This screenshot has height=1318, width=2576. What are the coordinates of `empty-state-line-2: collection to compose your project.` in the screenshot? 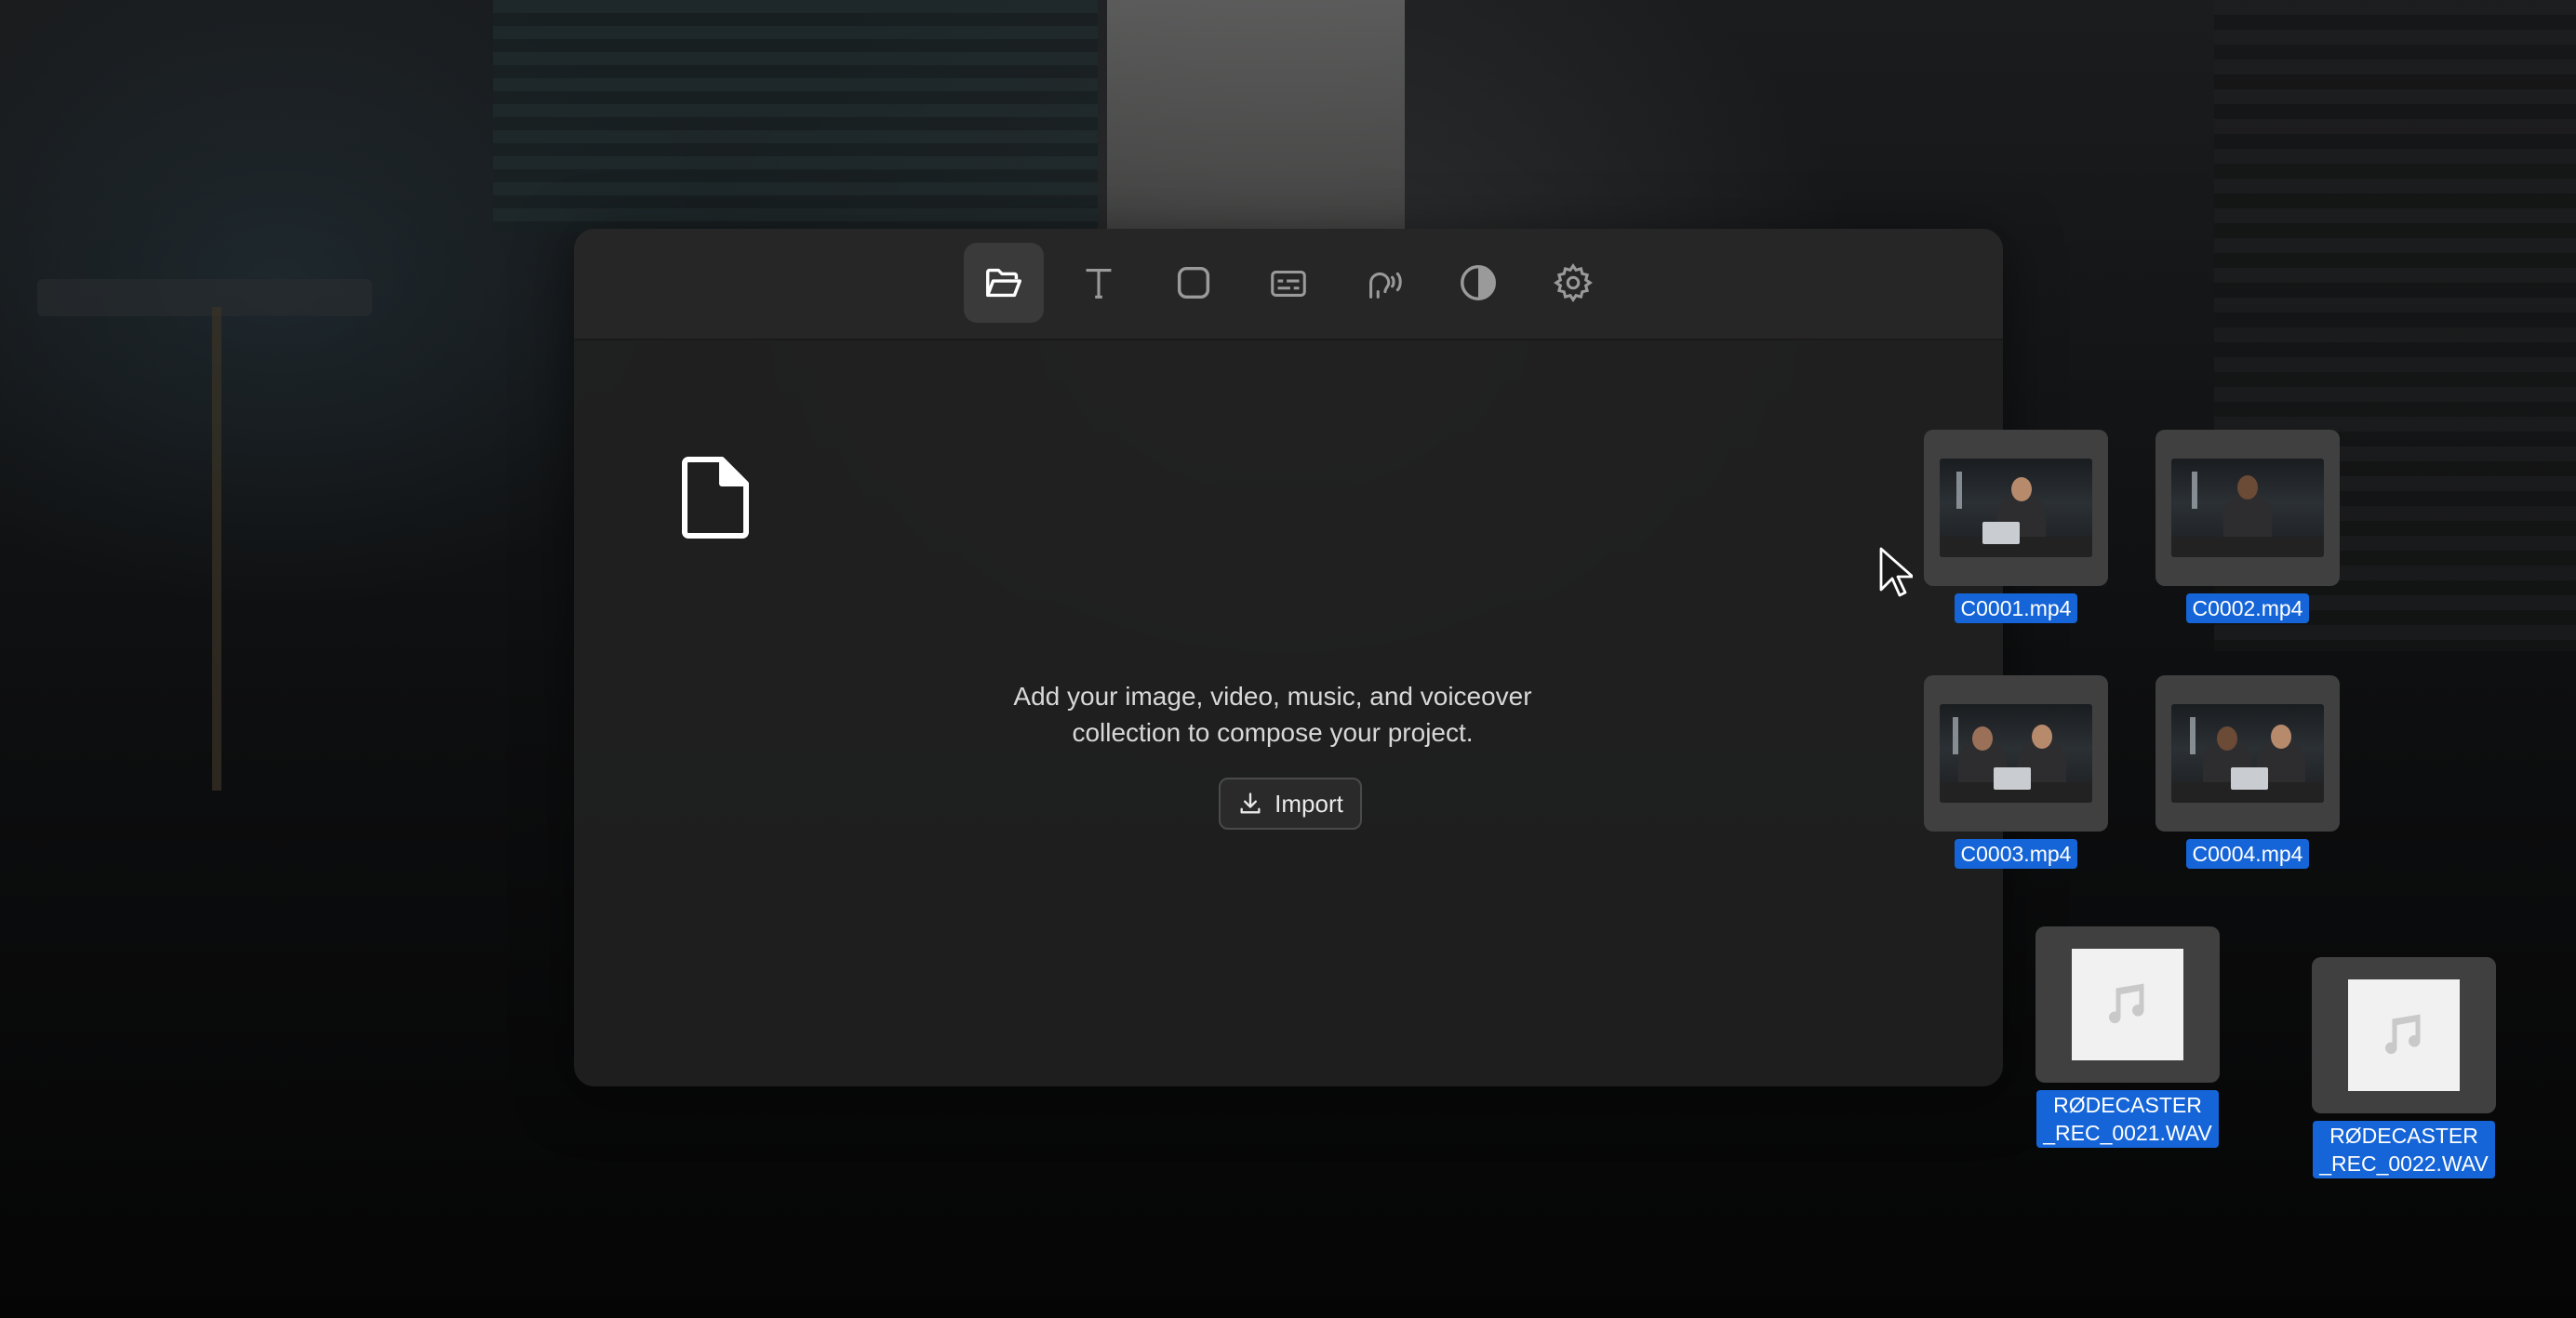 It's located at (1273, 732).